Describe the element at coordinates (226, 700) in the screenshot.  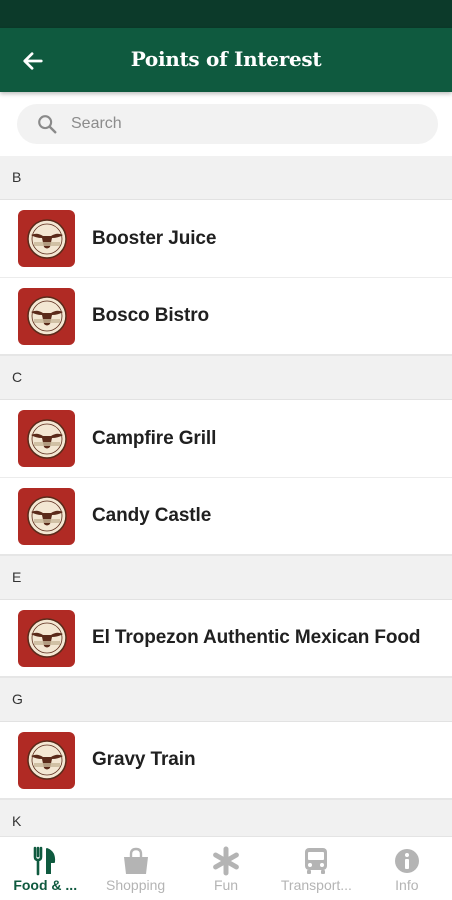
I see `section-header-g: G` at that location.